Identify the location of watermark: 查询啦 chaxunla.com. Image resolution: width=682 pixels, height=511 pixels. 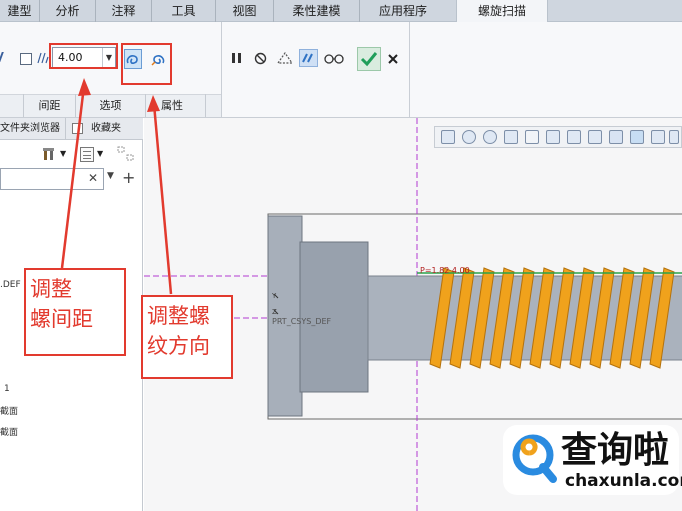
(592, 460).